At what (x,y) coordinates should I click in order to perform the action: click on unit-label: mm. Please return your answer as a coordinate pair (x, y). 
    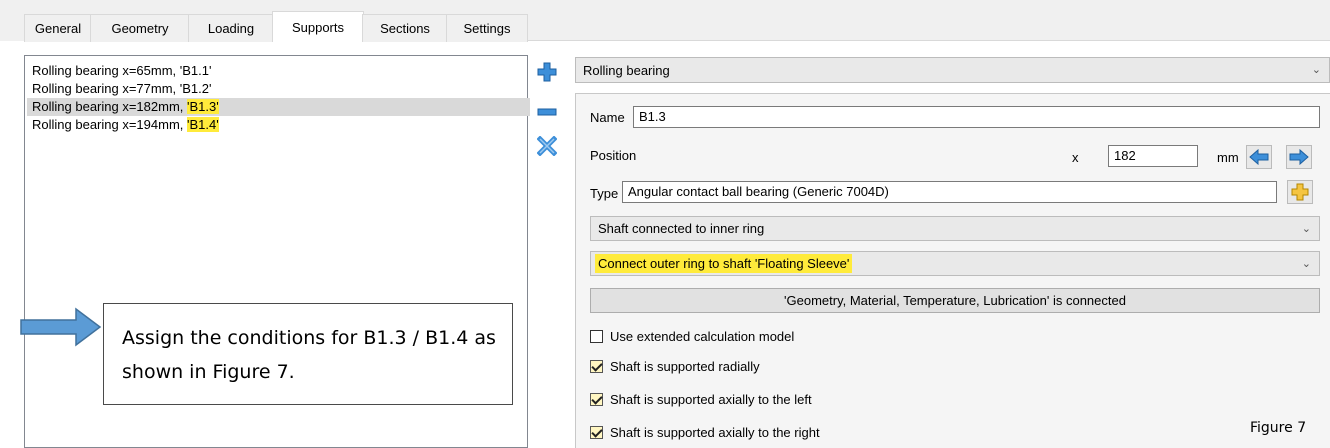
    Looking at the image, I should click on (1228, 157).